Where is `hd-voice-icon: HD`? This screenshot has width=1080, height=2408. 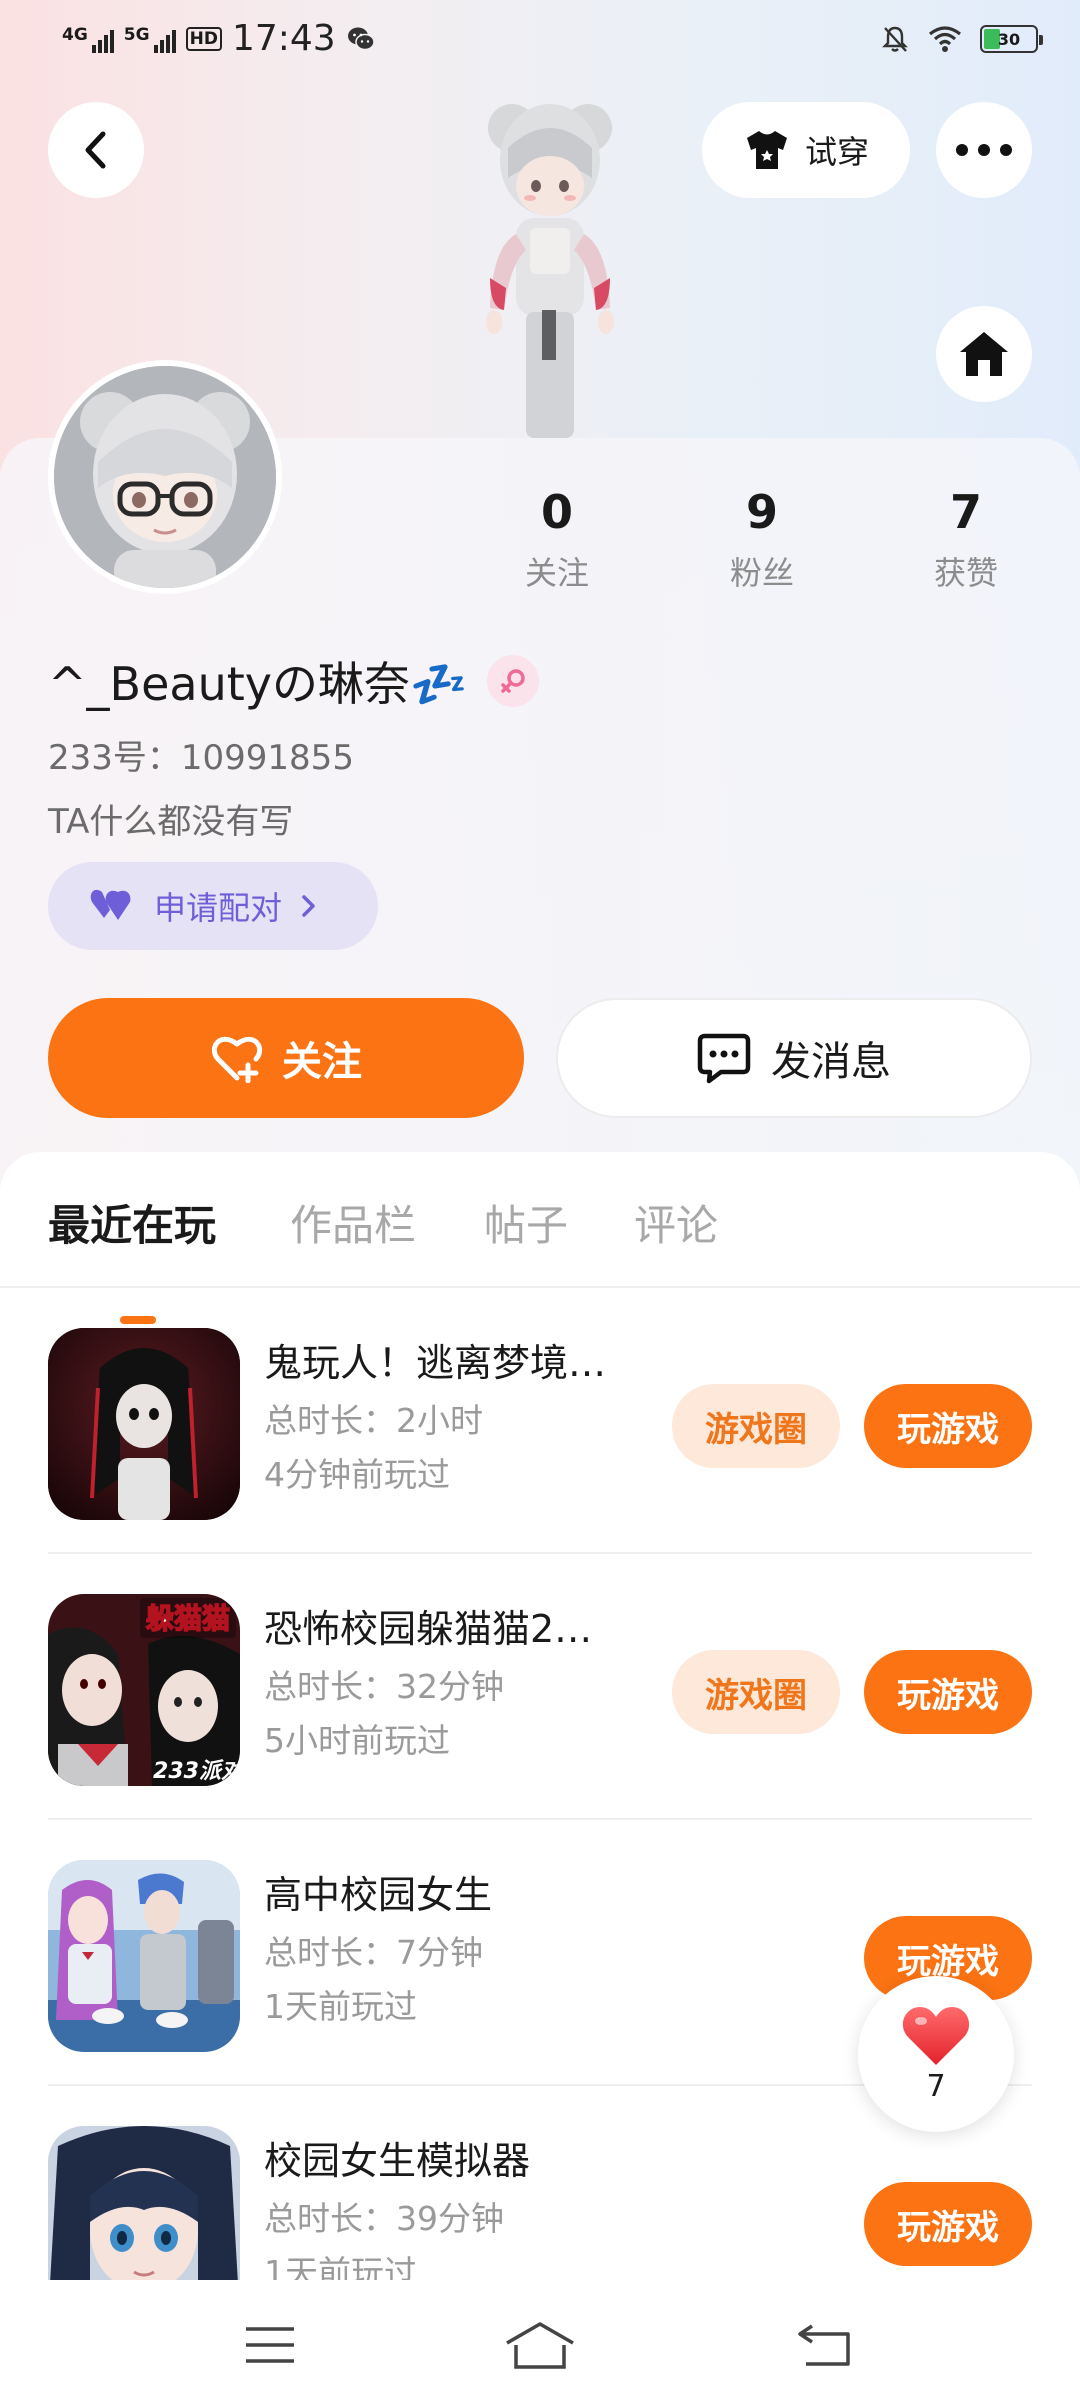
hd-voice-icon: HD is located at coordinates (203, 38).